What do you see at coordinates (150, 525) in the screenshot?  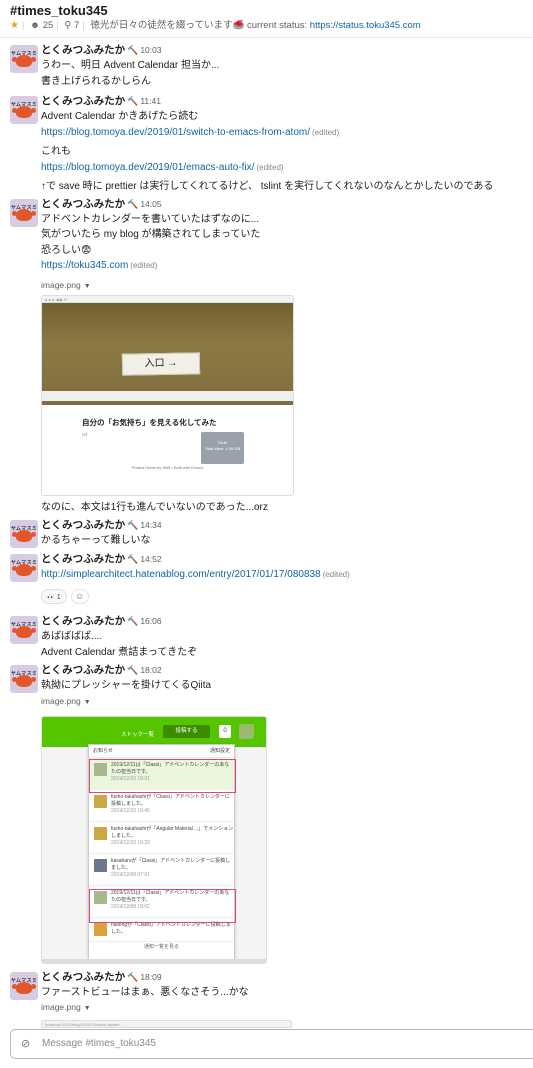 I see `timestamp: 14:34` at bounding box center [150, 525].